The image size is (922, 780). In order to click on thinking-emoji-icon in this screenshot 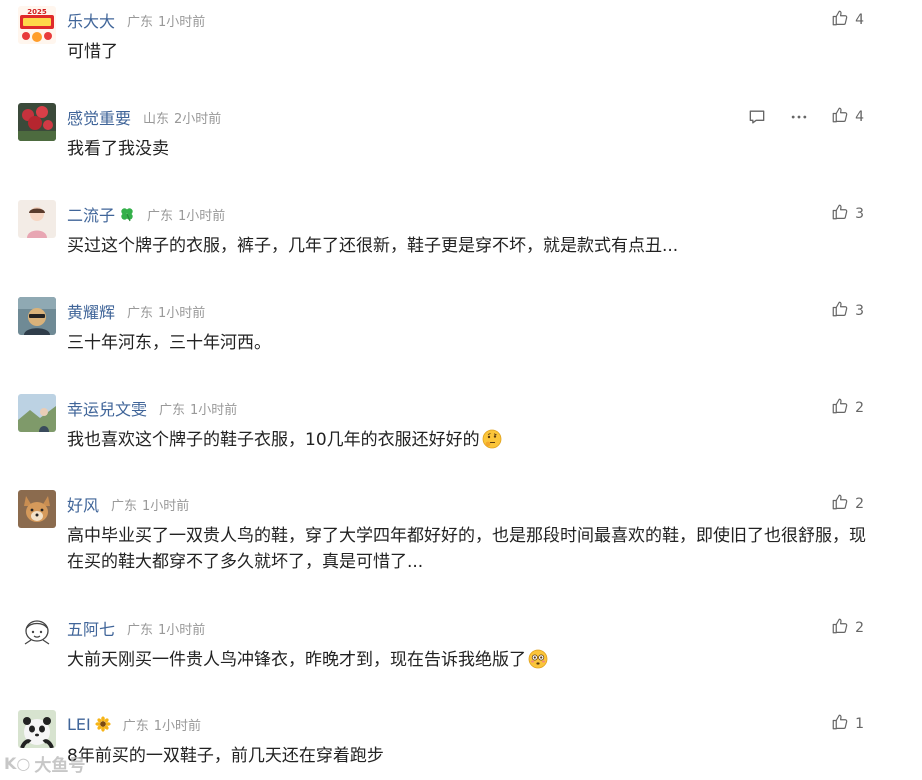, I will do `click(492, 439)`.